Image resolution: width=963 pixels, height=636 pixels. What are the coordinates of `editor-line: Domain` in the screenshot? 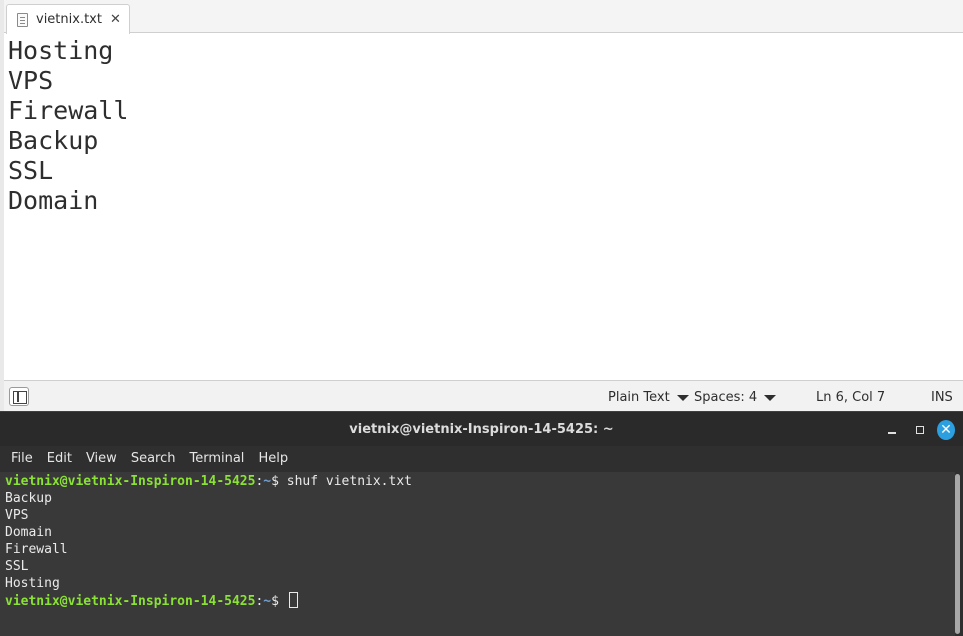 It's located at (53, 200).